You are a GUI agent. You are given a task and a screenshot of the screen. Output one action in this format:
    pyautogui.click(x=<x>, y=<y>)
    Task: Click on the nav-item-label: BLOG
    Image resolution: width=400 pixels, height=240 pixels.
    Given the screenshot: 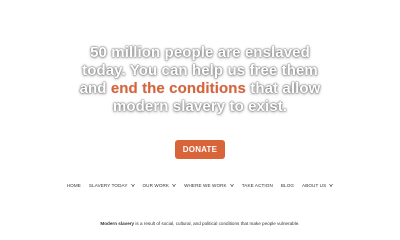 What is the action you would take?
    pyautogui.click(x=287, y=185)
    